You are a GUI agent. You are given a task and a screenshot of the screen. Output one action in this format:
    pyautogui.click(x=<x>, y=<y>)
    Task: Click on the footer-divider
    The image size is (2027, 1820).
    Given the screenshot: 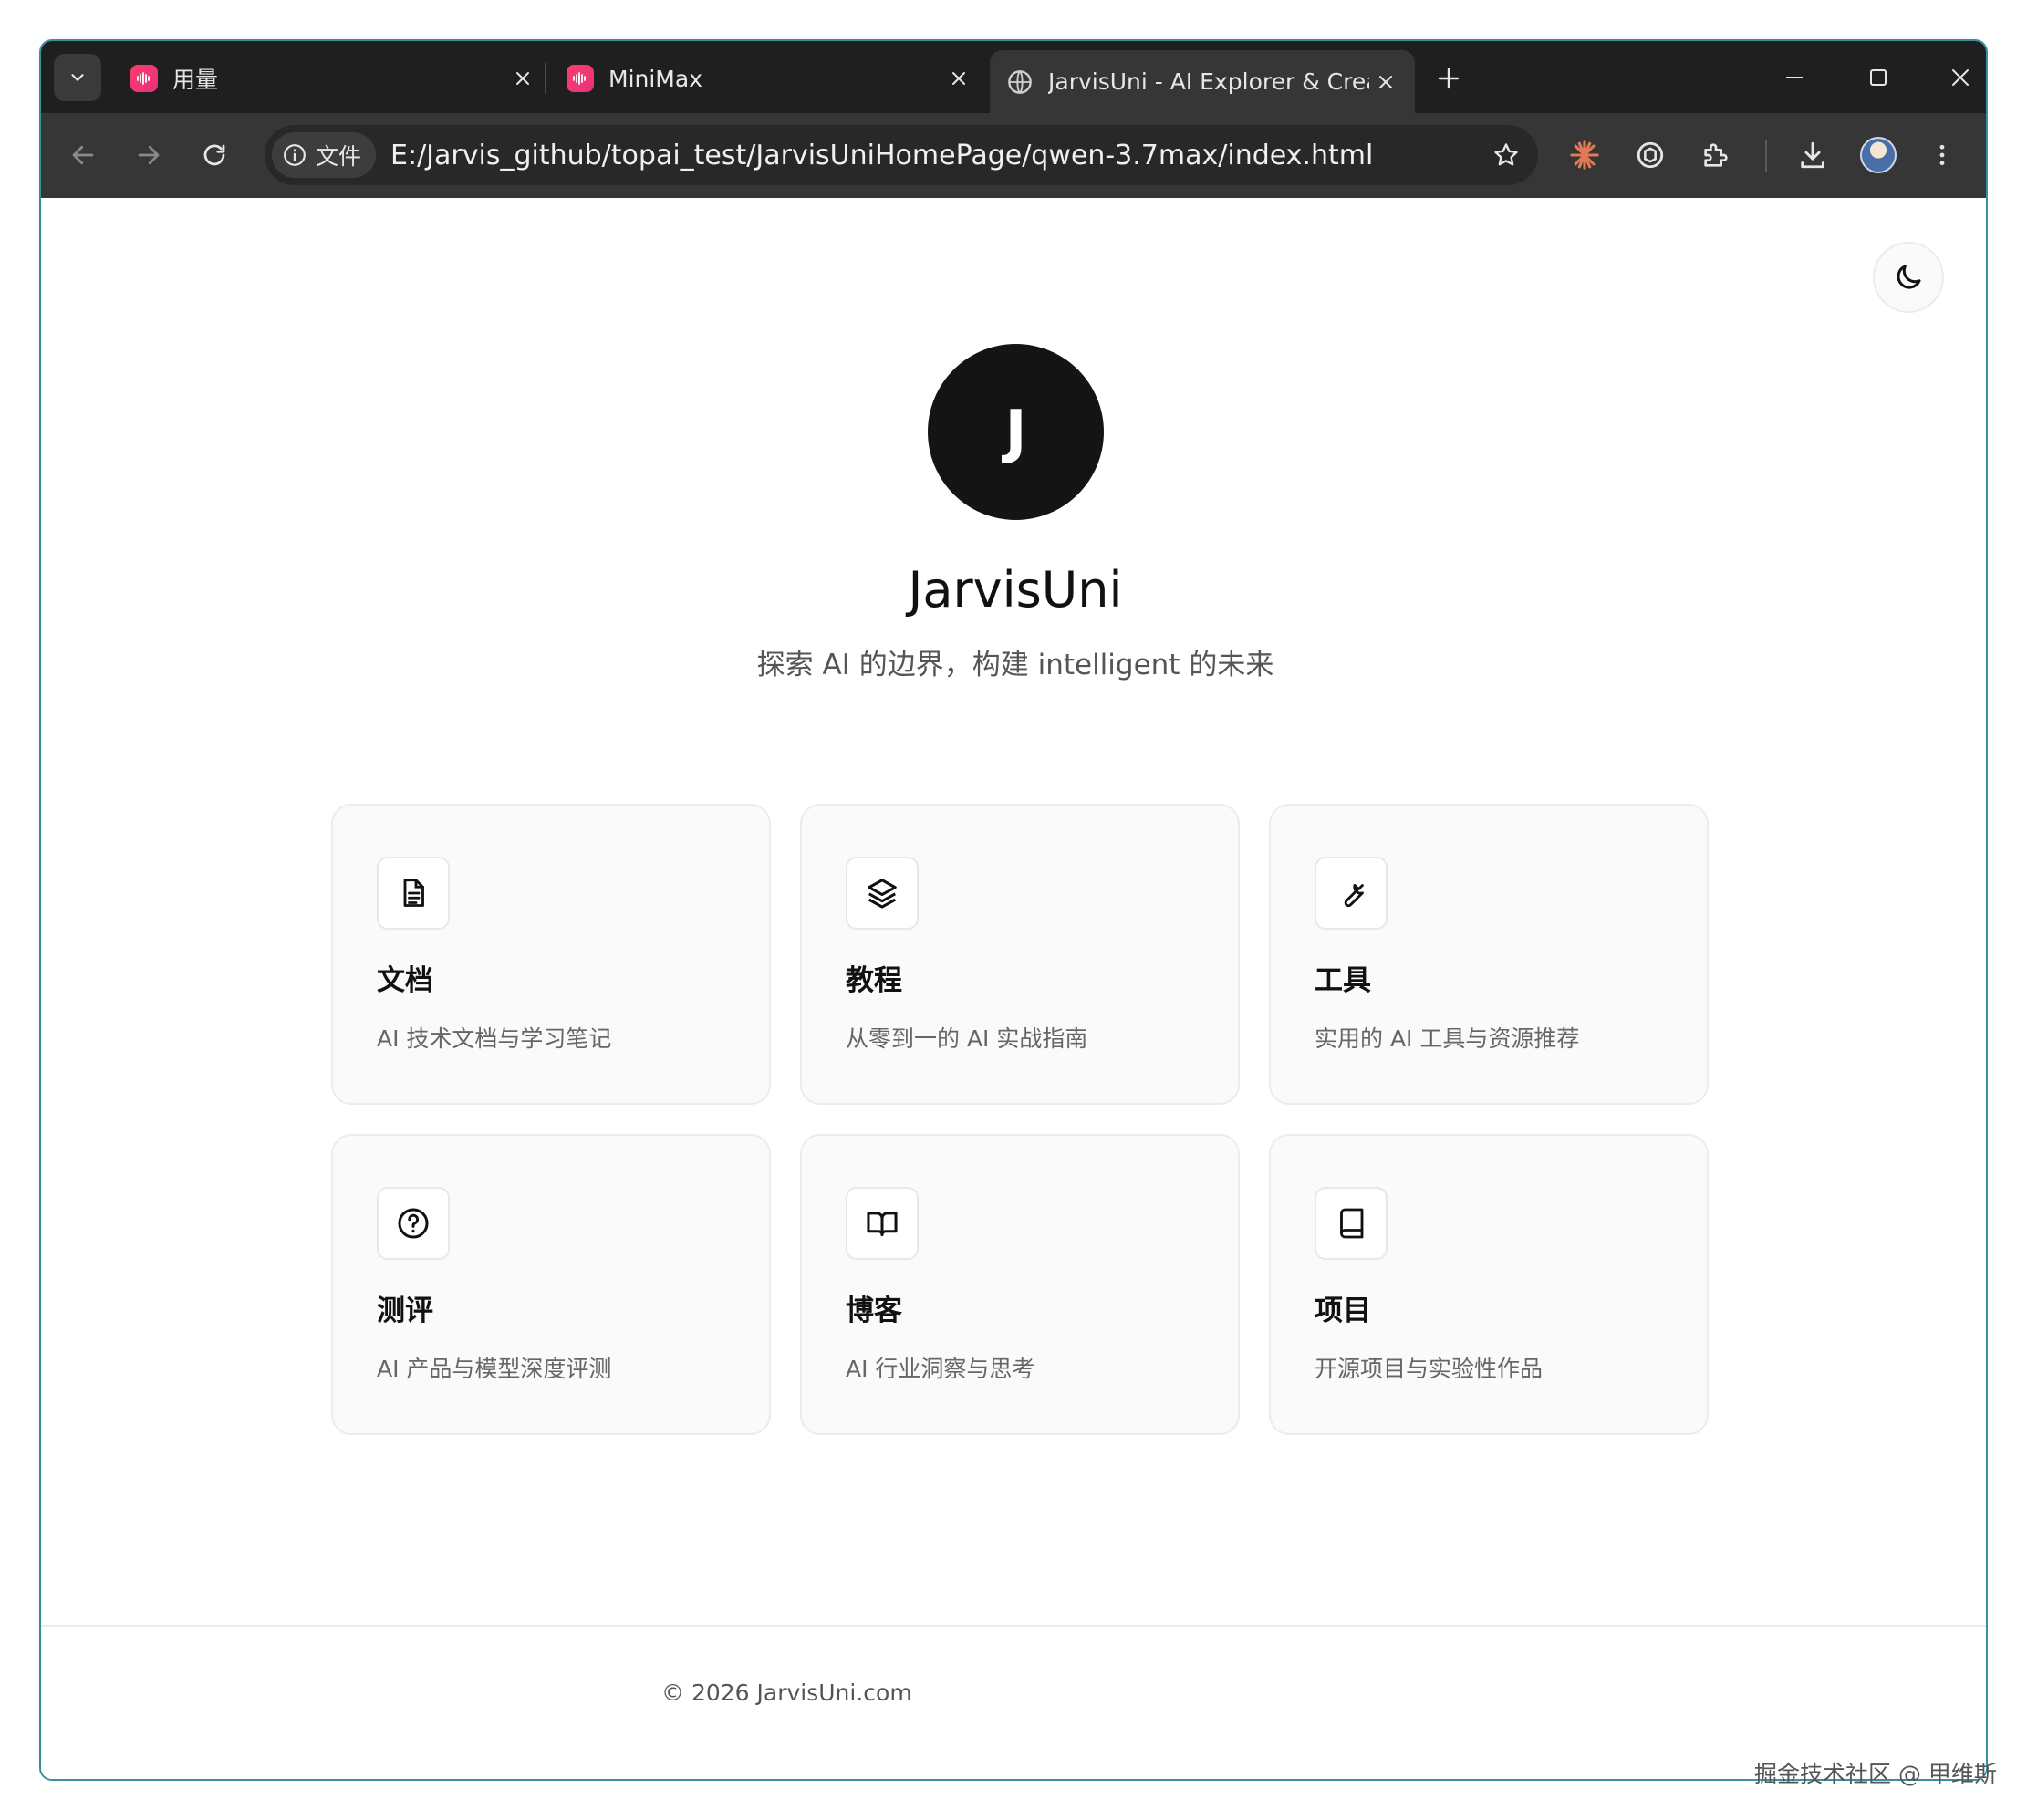 What is the action you would take?
    pyautogui.click(x=1013, y=1626)
    